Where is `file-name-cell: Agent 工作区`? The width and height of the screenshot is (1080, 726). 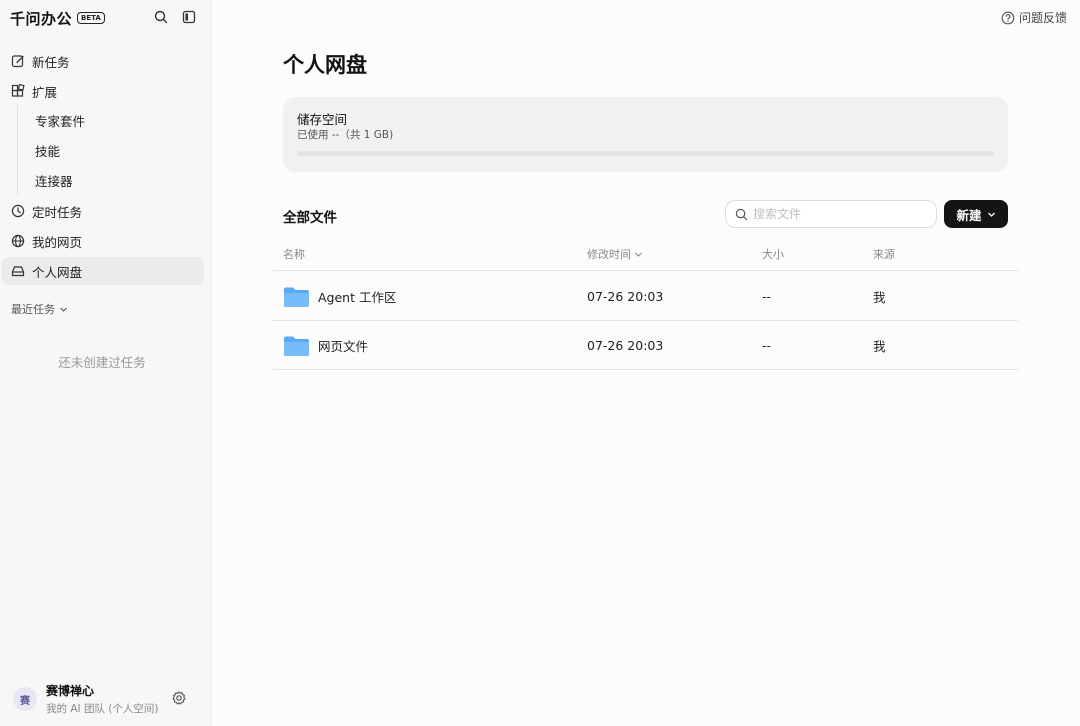 file-name-cell: Agent 工作区 is located at coordinates (339, 296).